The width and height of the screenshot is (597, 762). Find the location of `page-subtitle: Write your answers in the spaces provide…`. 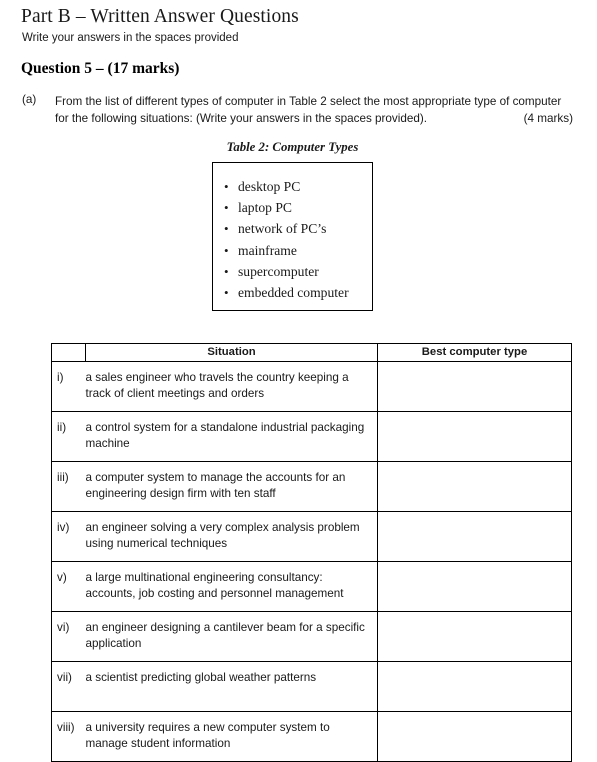

page-subtitle: Write your answers in the spaces provide… is located at coordinates (130, 38).